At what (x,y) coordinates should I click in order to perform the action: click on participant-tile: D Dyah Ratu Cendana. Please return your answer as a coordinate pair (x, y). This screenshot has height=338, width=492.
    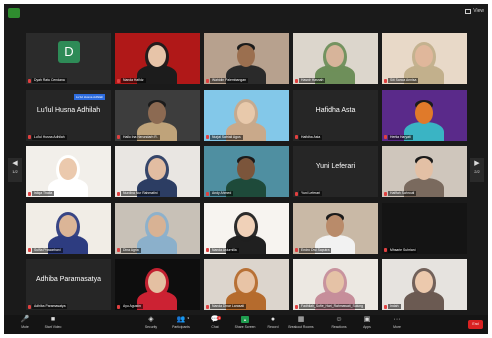
    Looking at the image, I should click on (68, 58).